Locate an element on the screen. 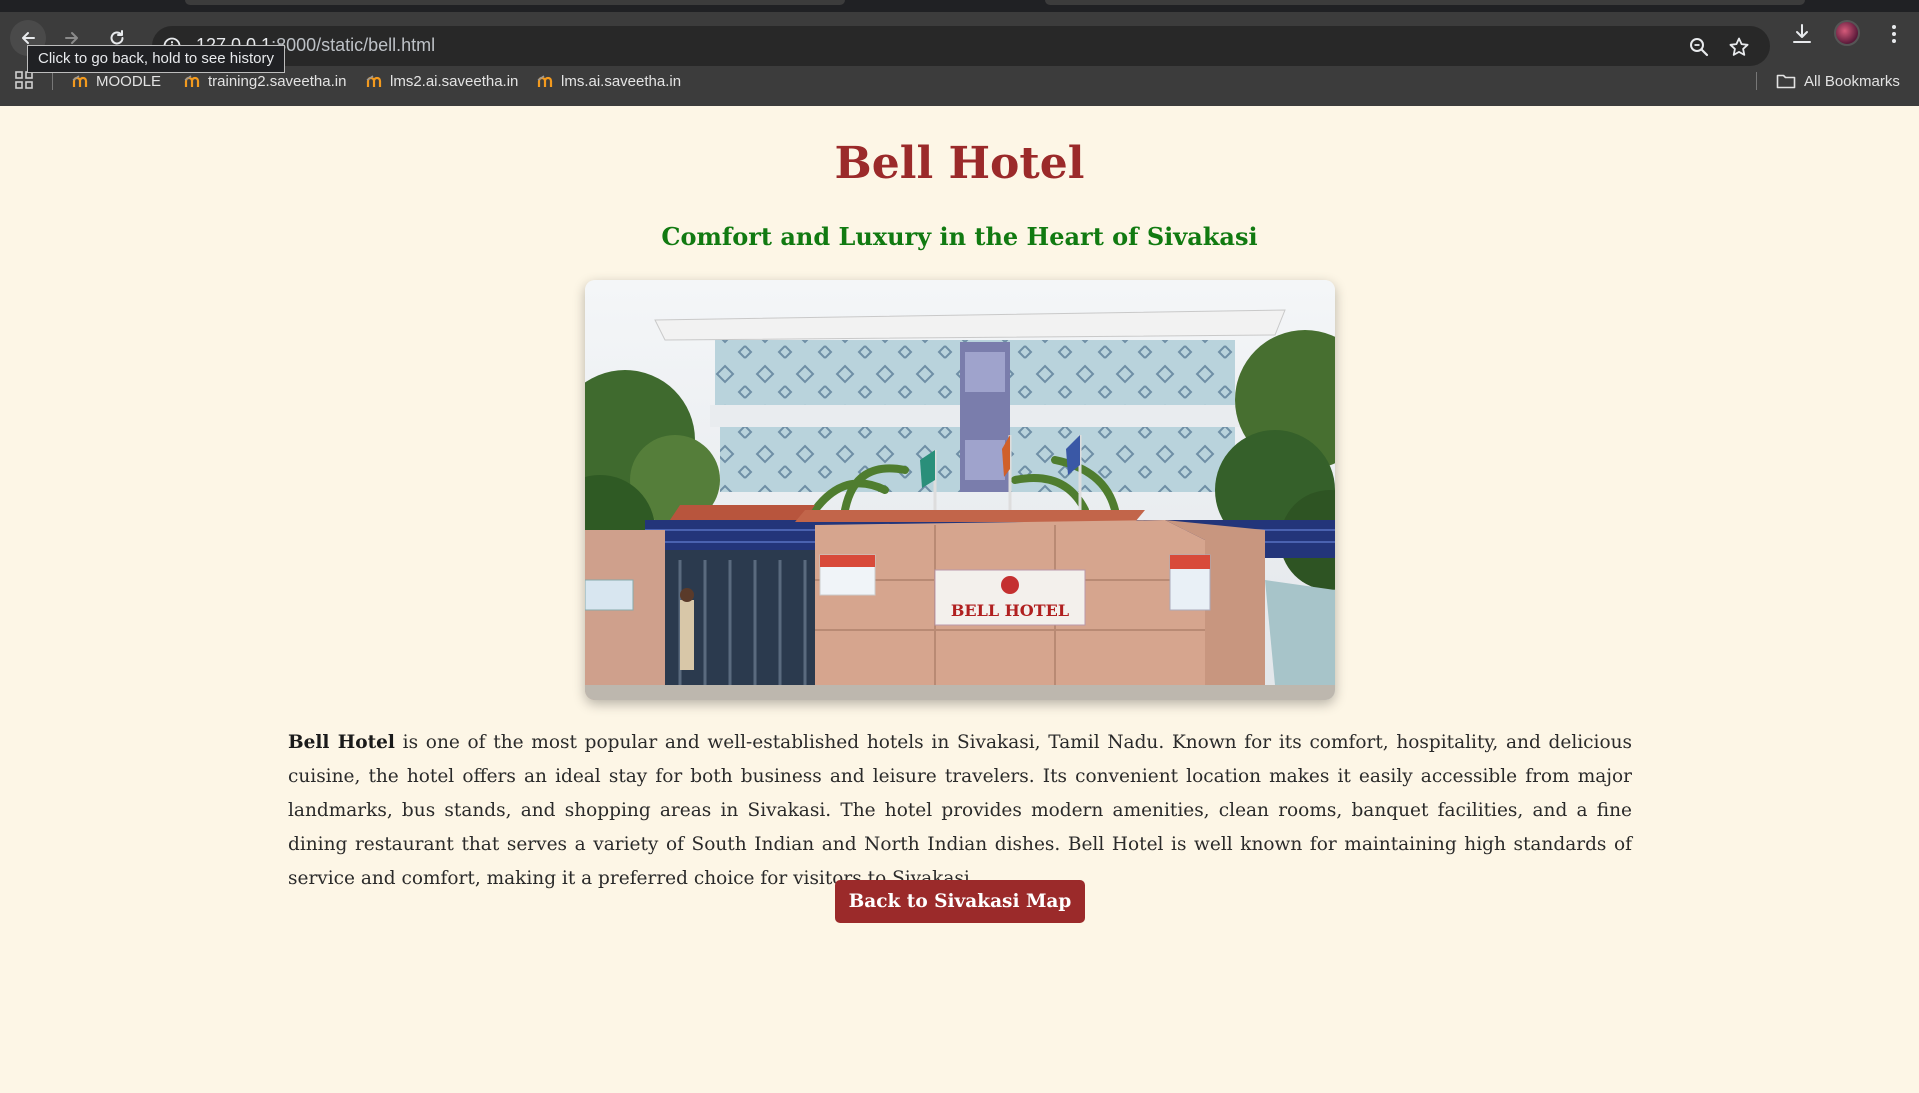 This screenshot has width=1919, height=1093. back-tooltip: Click to go back, hold to see history is located at coordinates (156, 59).